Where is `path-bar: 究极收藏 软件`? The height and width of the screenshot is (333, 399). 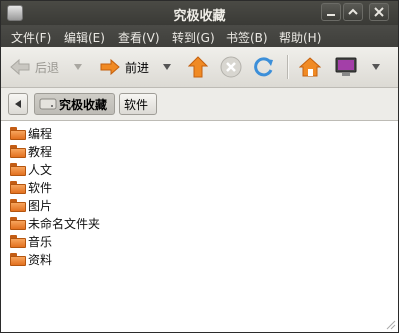 path-bar: 究极收藏 软件 is located at coordinates (199, 104).